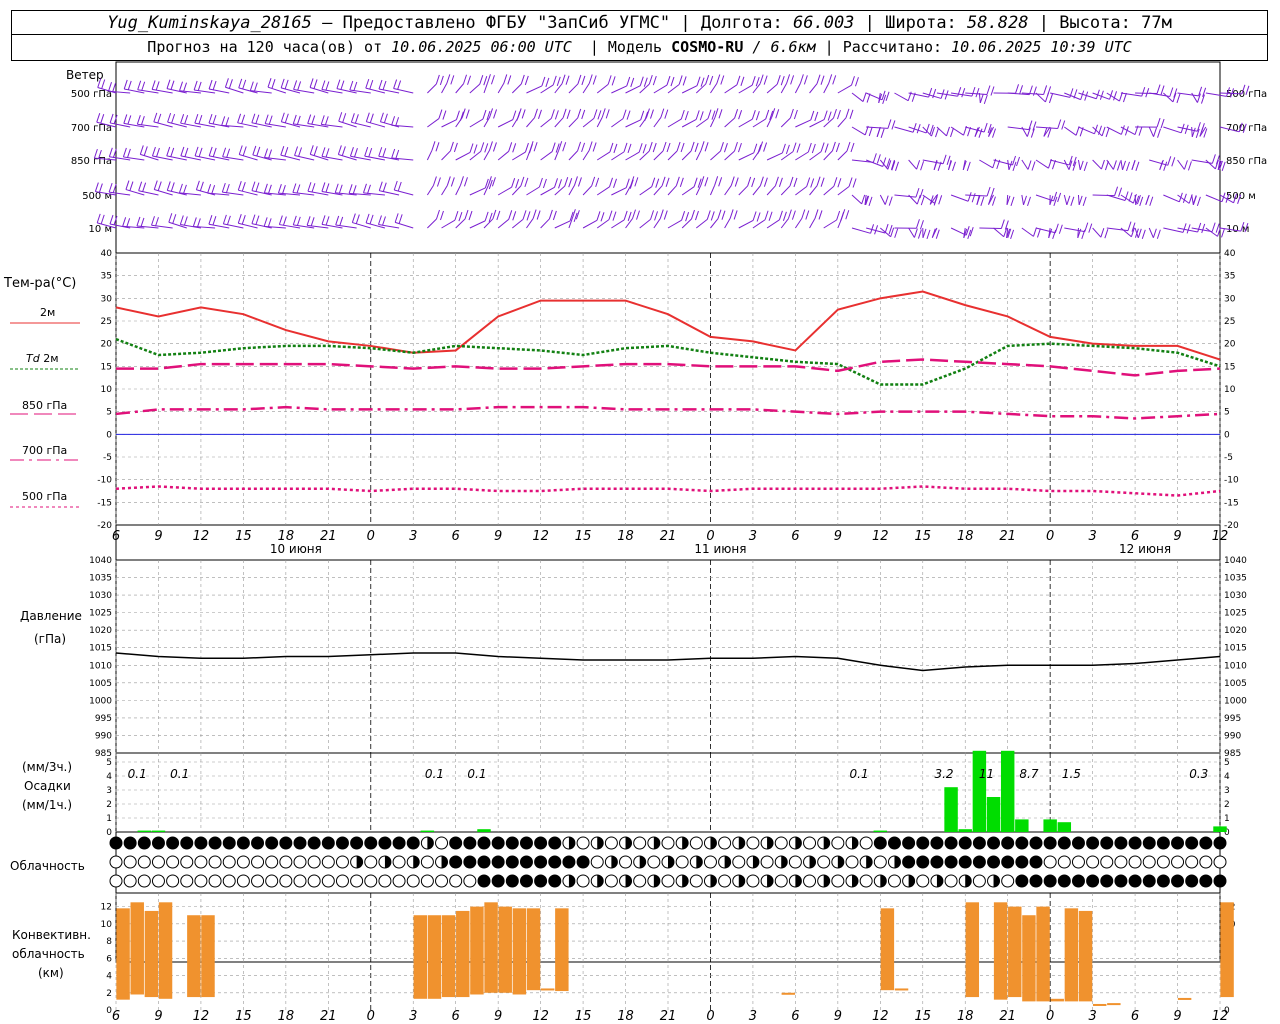 The image size is (1280, 1024). Describe the element at coordinates (100, 649) in the screenshot. I see `pressure-tick-left: 1015` at that location.